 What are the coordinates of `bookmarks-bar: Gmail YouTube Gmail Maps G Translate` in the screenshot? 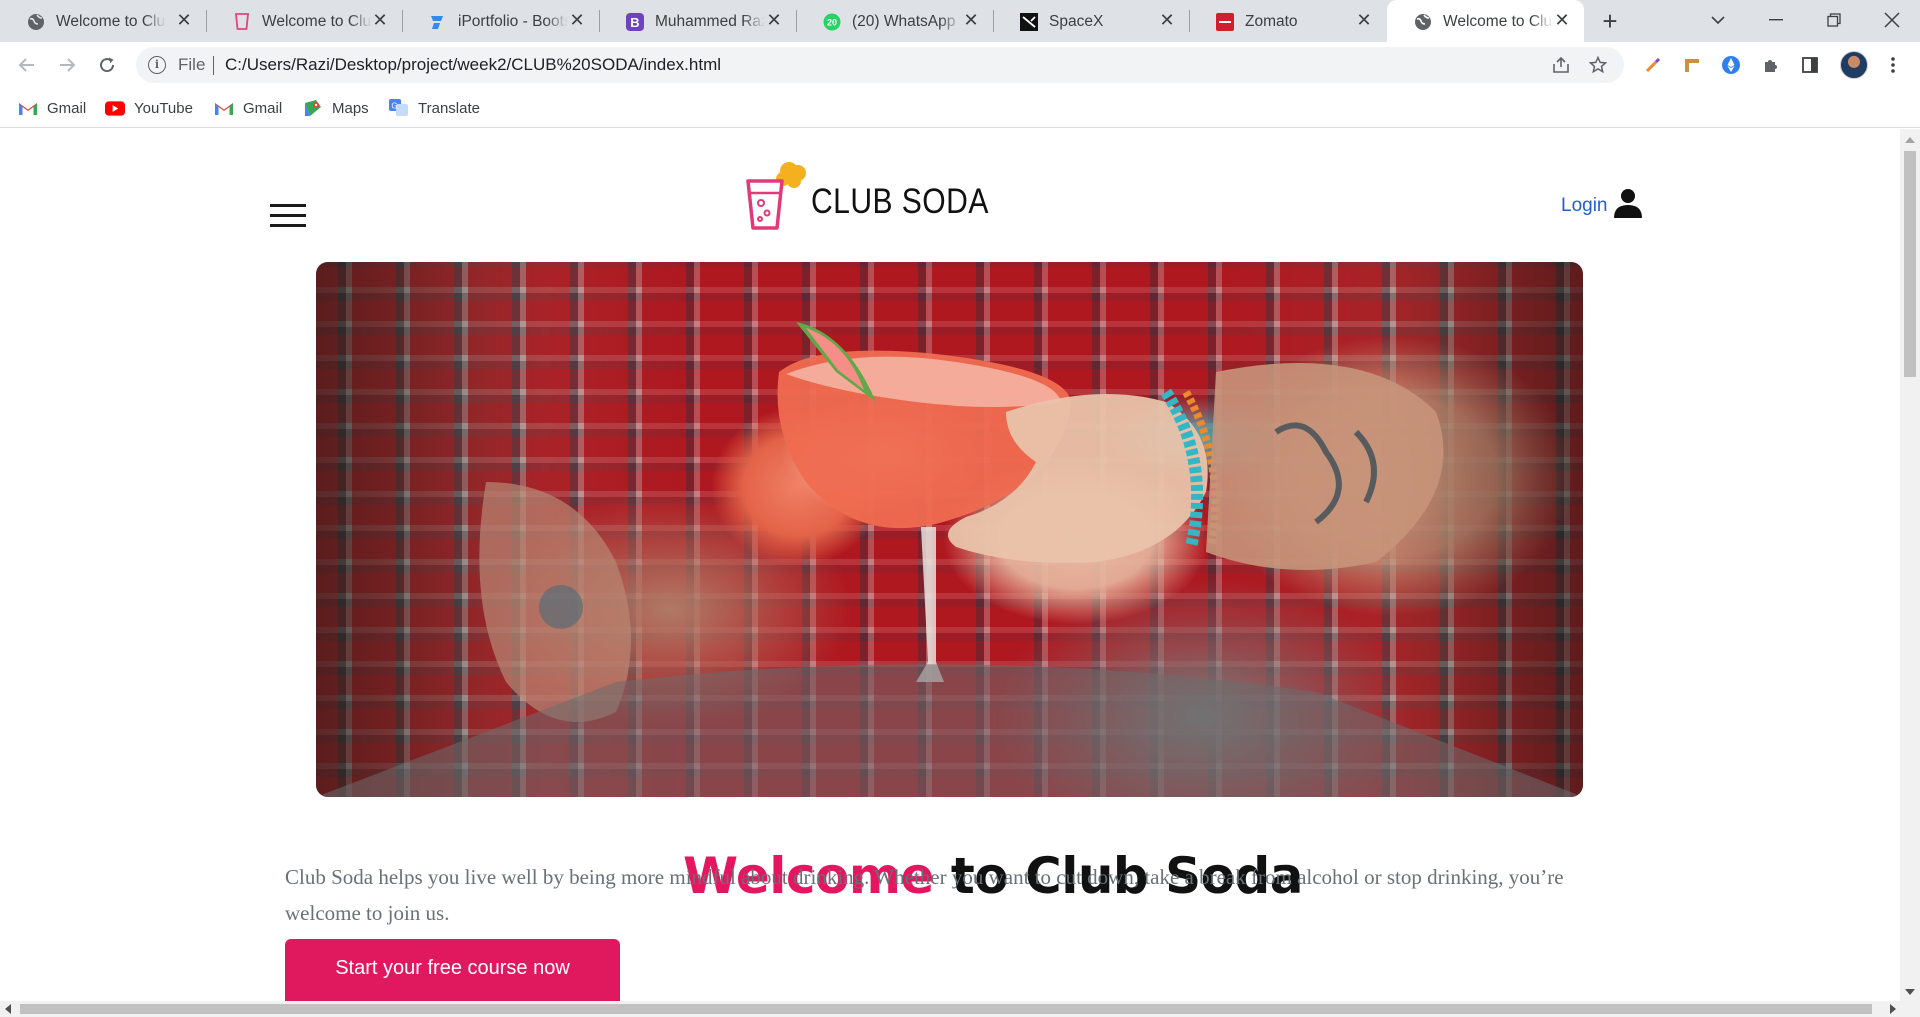 It's located at (960, 108).